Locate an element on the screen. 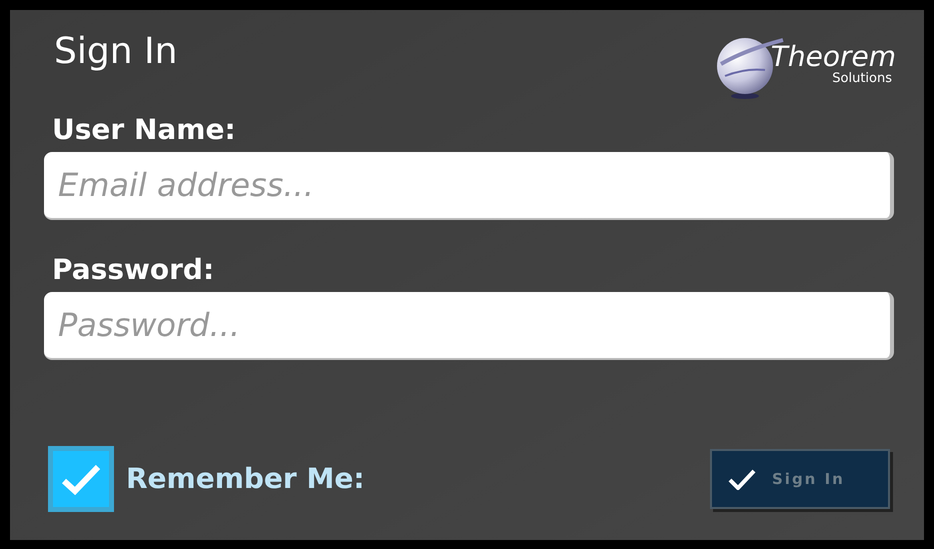  field-label: User Name: is located at coordinates (144, 130).